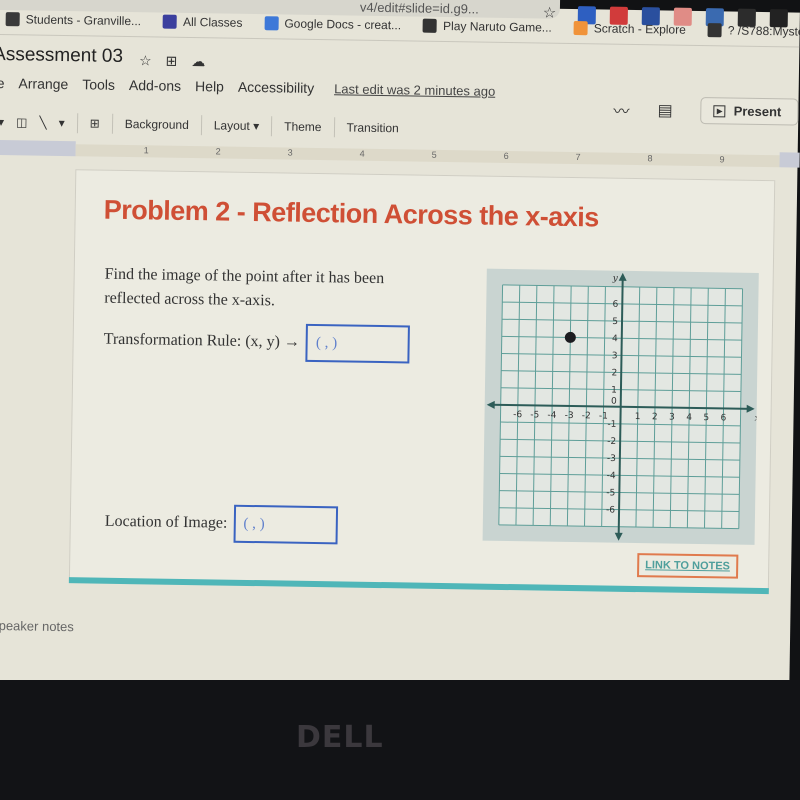 This screenshot has width=800, height=800. What do you see at coordinates (578, 157) in the screenshot?
I see `ruler-number: 7` at bounding box center [578, 157].